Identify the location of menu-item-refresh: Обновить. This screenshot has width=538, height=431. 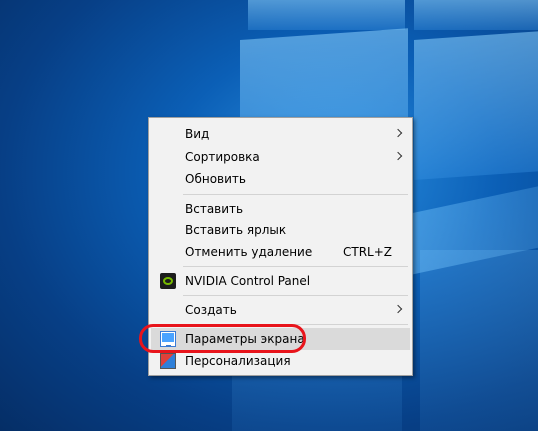
(280, 179).